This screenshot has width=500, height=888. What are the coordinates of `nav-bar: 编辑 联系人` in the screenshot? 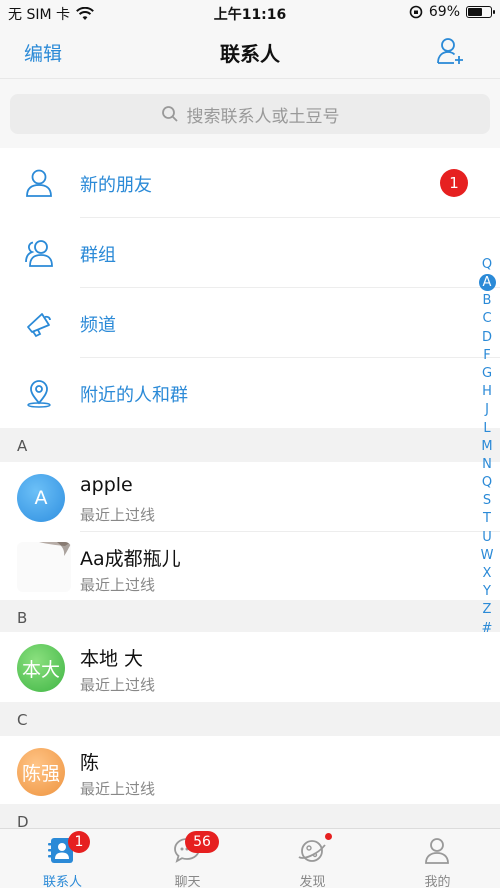 It's located at (250, 52).